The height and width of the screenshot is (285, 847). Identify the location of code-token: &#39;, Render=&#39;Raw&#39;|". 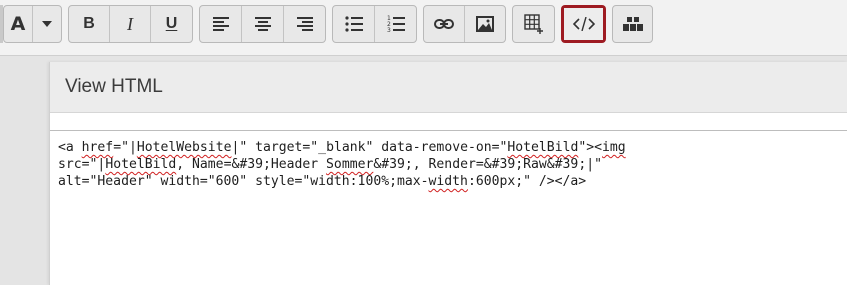
(487, 164).